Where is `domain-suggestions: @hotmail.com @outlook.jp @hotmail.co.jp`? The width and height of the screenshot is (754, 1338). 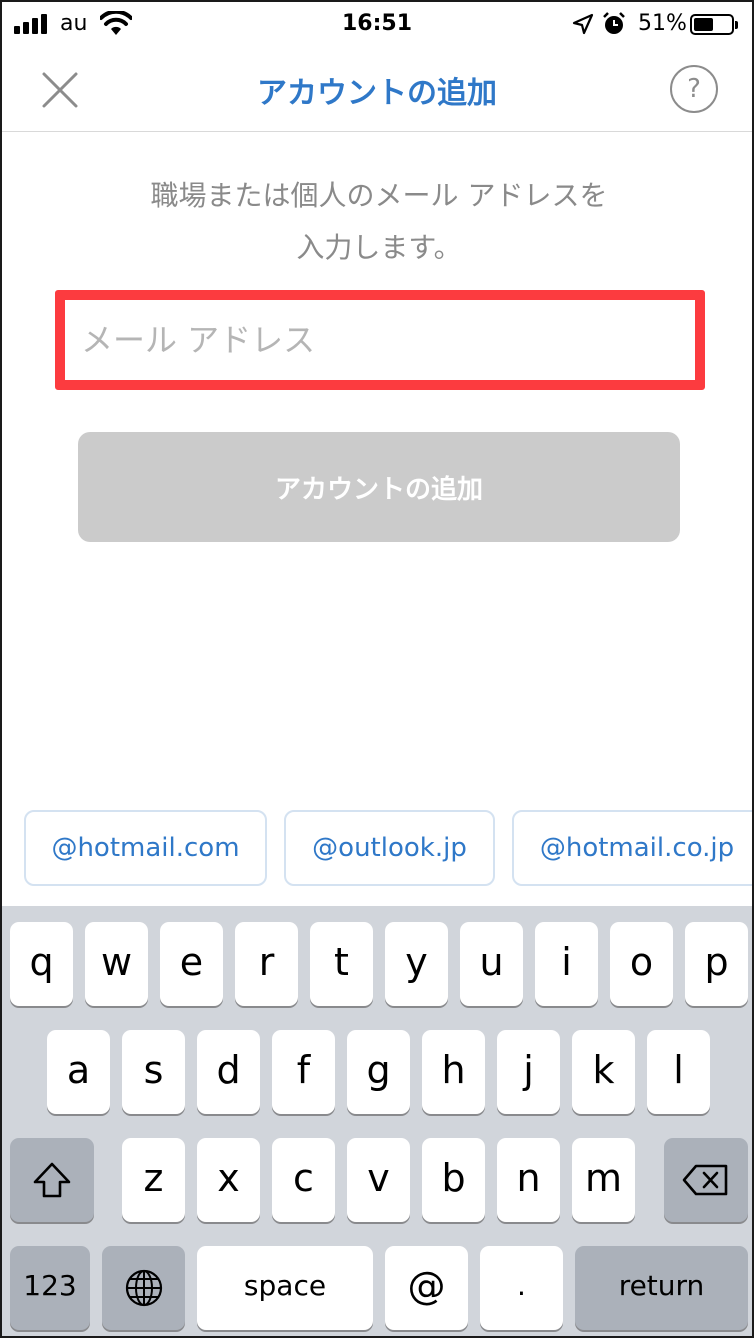 domain-suggestions: @hotmail.com @outlook.jp @hotmail.co.jp is located at coordinates (377, 848).